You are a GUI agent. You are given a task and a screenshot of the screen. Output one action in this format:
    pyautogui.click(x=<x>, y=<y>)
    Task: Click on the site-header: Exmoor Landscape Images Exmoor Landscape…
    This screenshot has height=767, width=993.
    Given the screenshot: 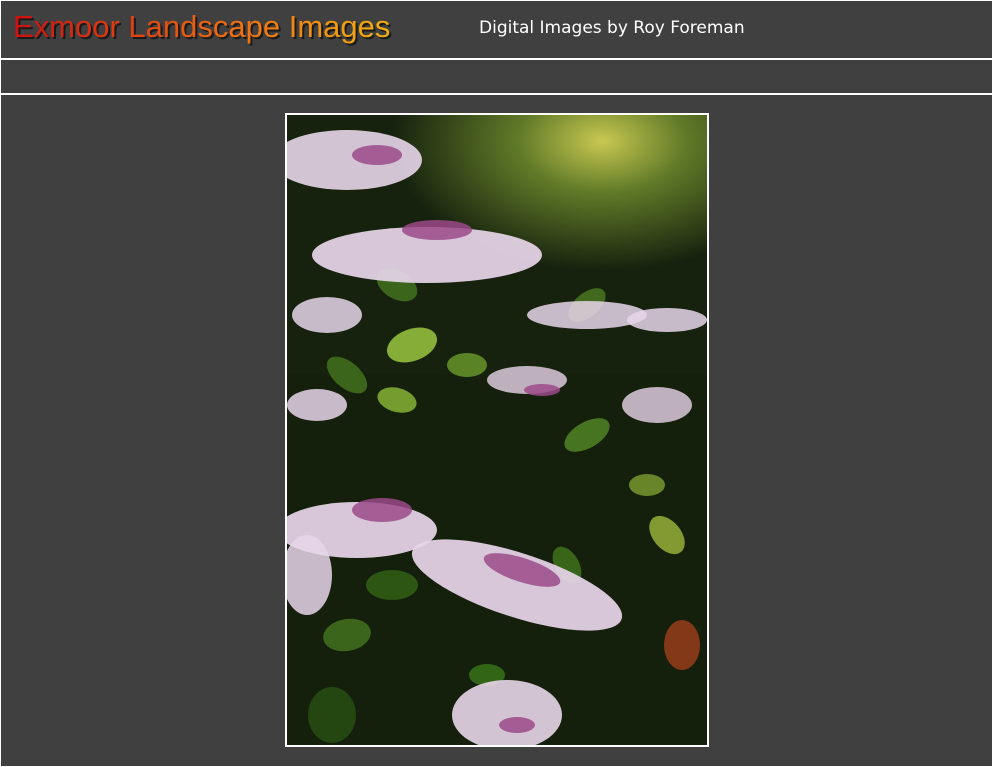 What is the action you would take?
    pyautogui.click(x=496, y=30)
    